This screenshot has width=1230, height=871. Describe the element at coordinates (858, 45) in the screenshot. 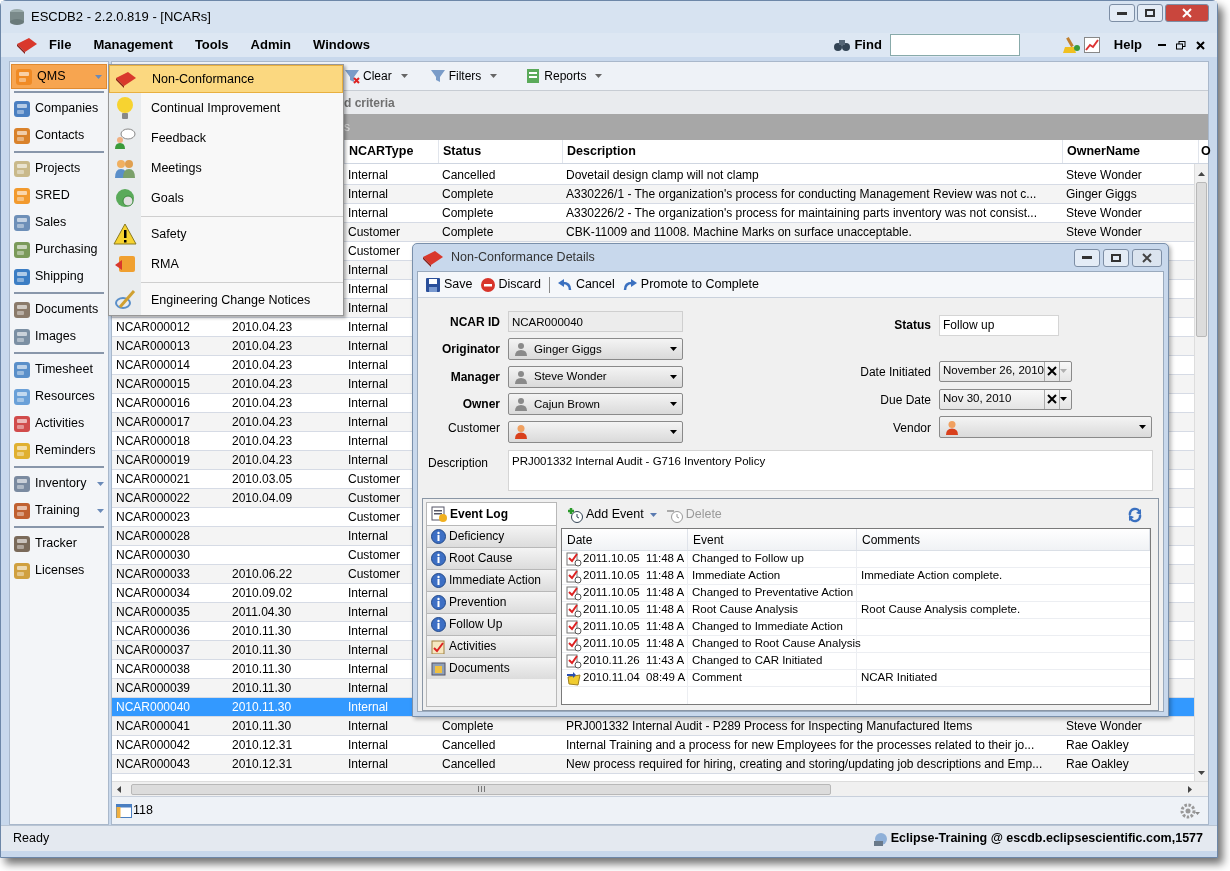

I see `find-button: Find` at that location.